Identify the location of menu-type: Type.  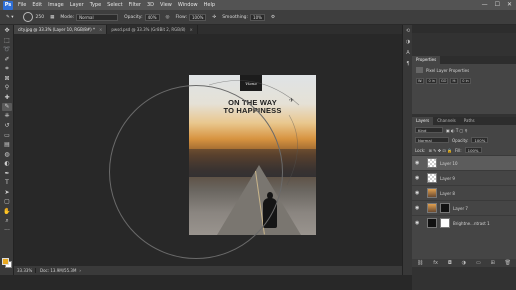
(95, 5).